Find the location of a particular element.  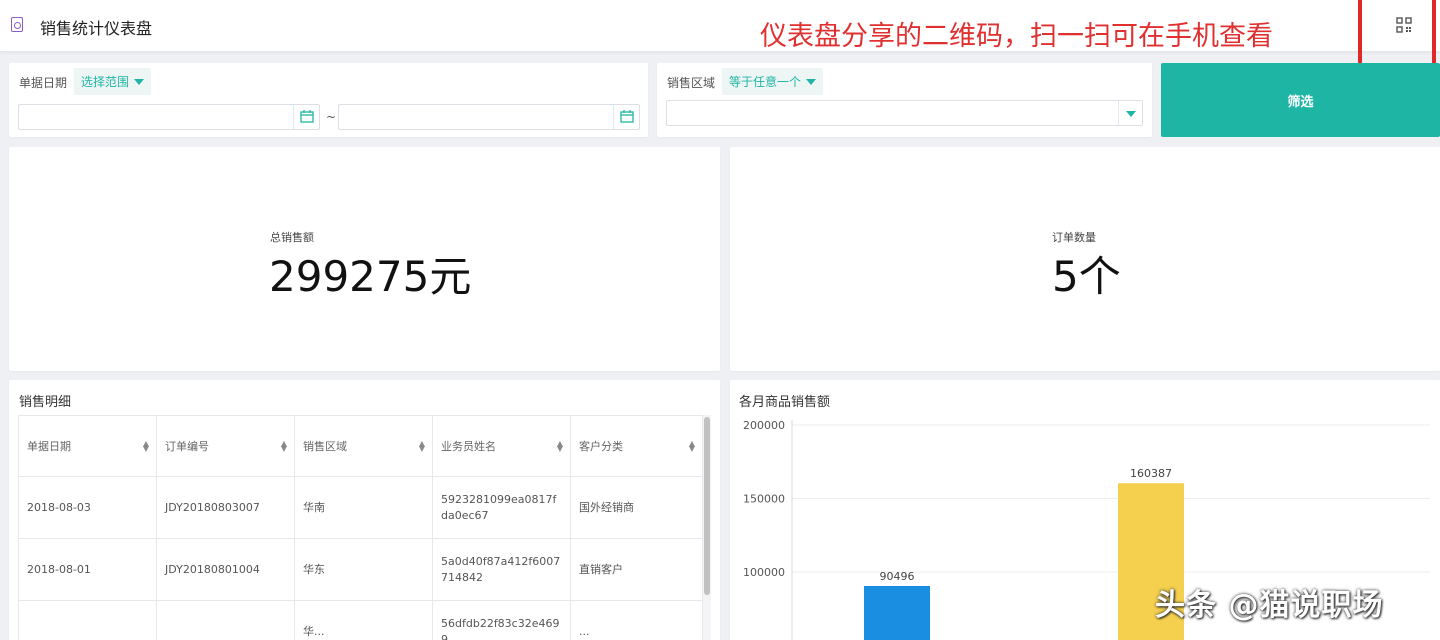

table-cell: 国外经销商 is located at coordinates (636, 507).